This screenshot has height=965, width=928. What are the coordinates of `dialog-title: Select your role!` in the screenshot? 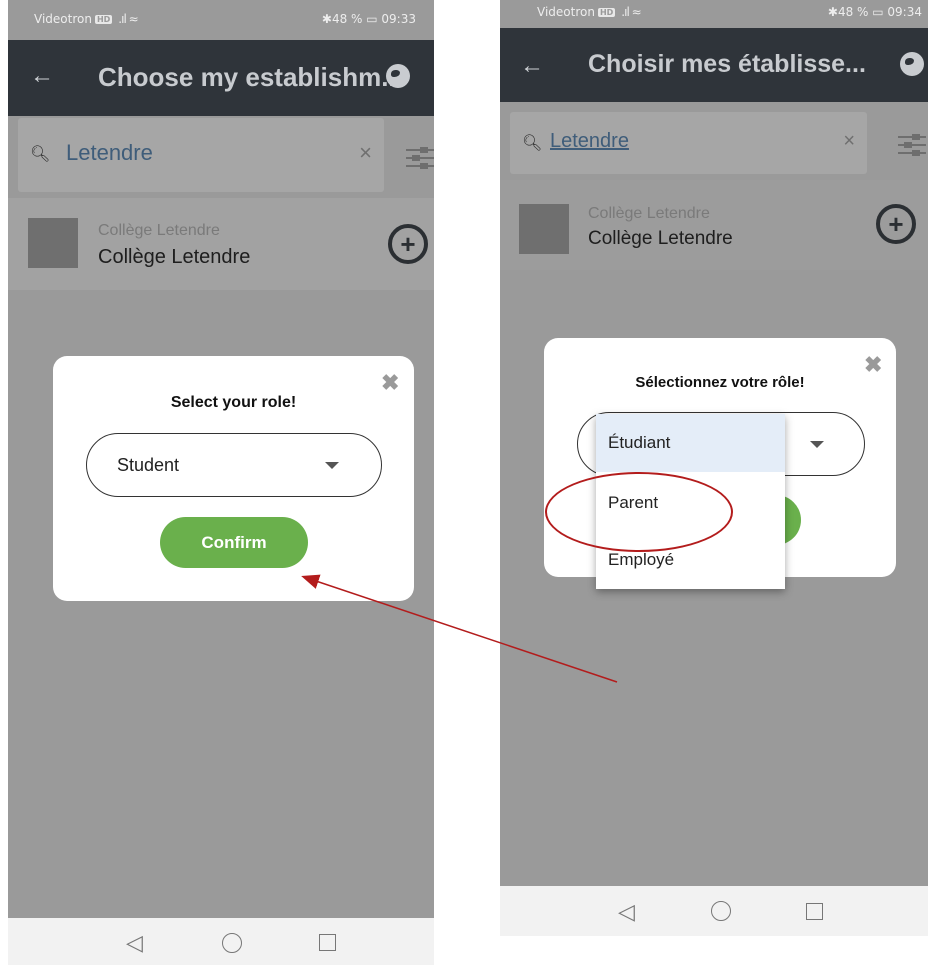 It's located at (233, 402).